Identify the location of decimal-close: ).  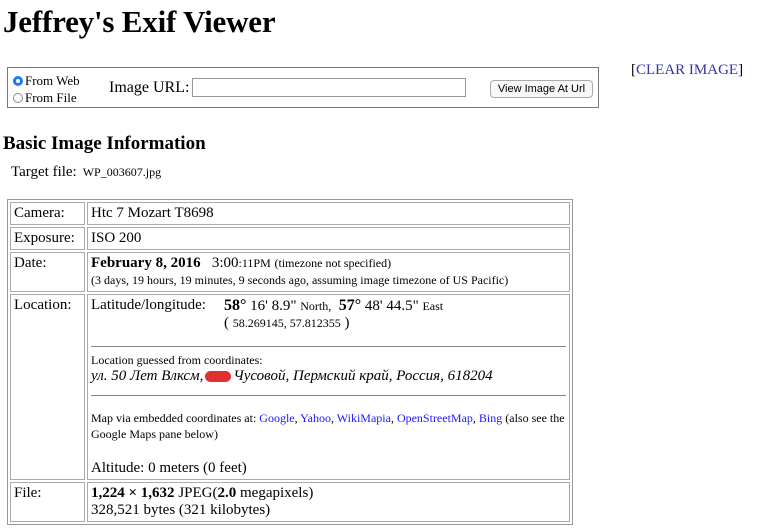
(347, 323).